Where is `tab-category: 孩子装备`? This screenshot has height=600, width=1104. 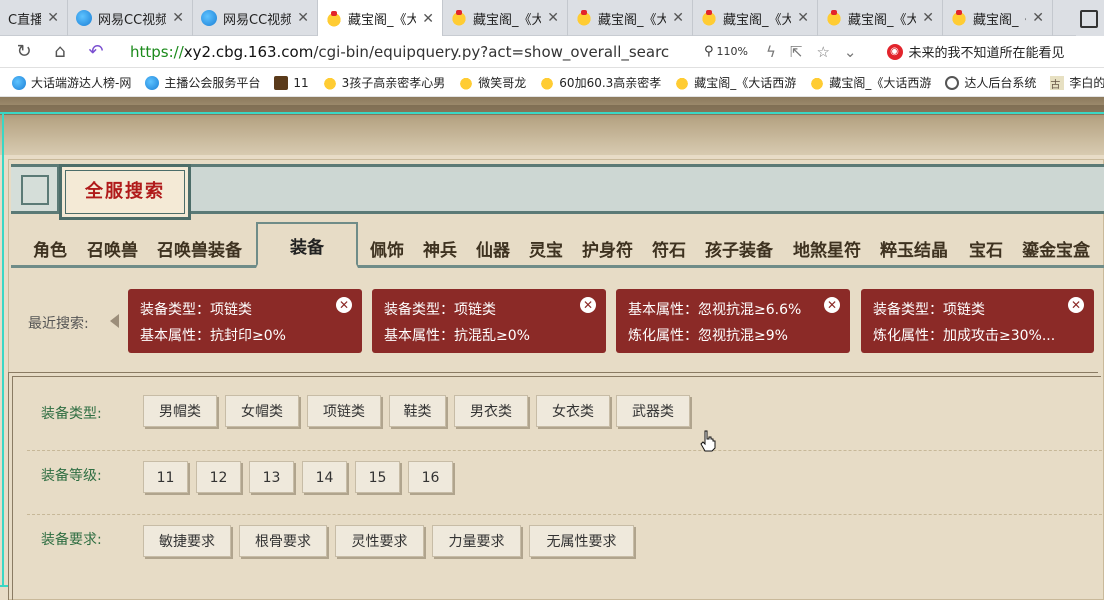
tab-category: 孩子装备 is located at coordinates (739, 248).